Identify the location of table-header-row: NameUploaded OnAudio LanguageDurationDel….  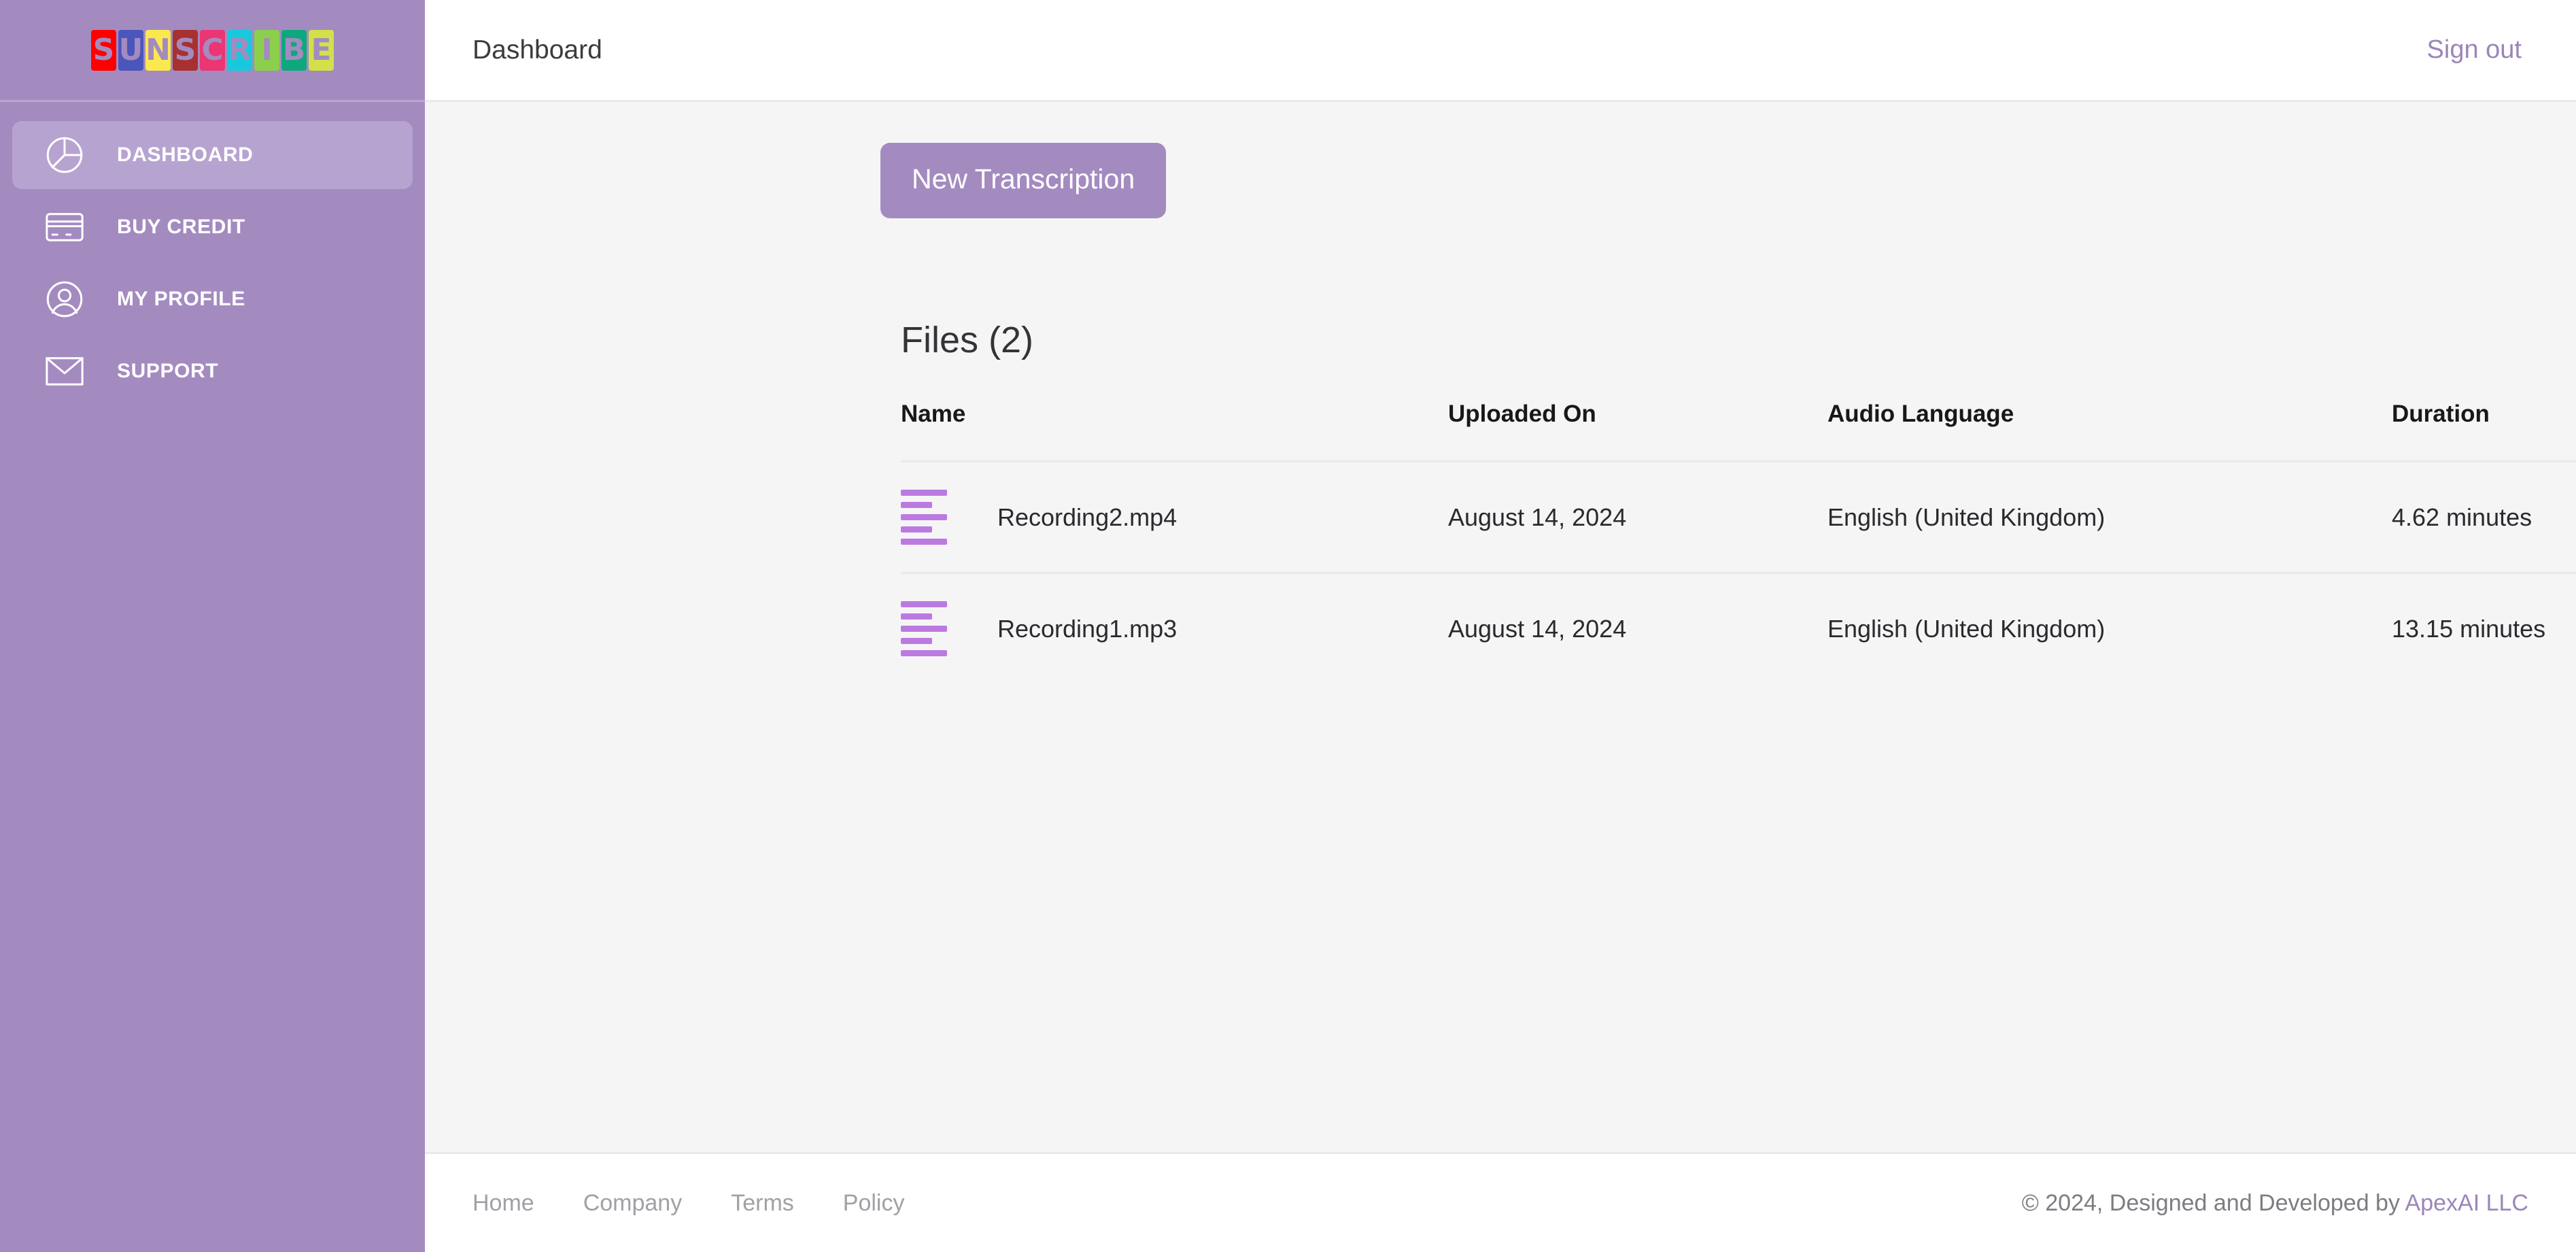
(1738, 430).